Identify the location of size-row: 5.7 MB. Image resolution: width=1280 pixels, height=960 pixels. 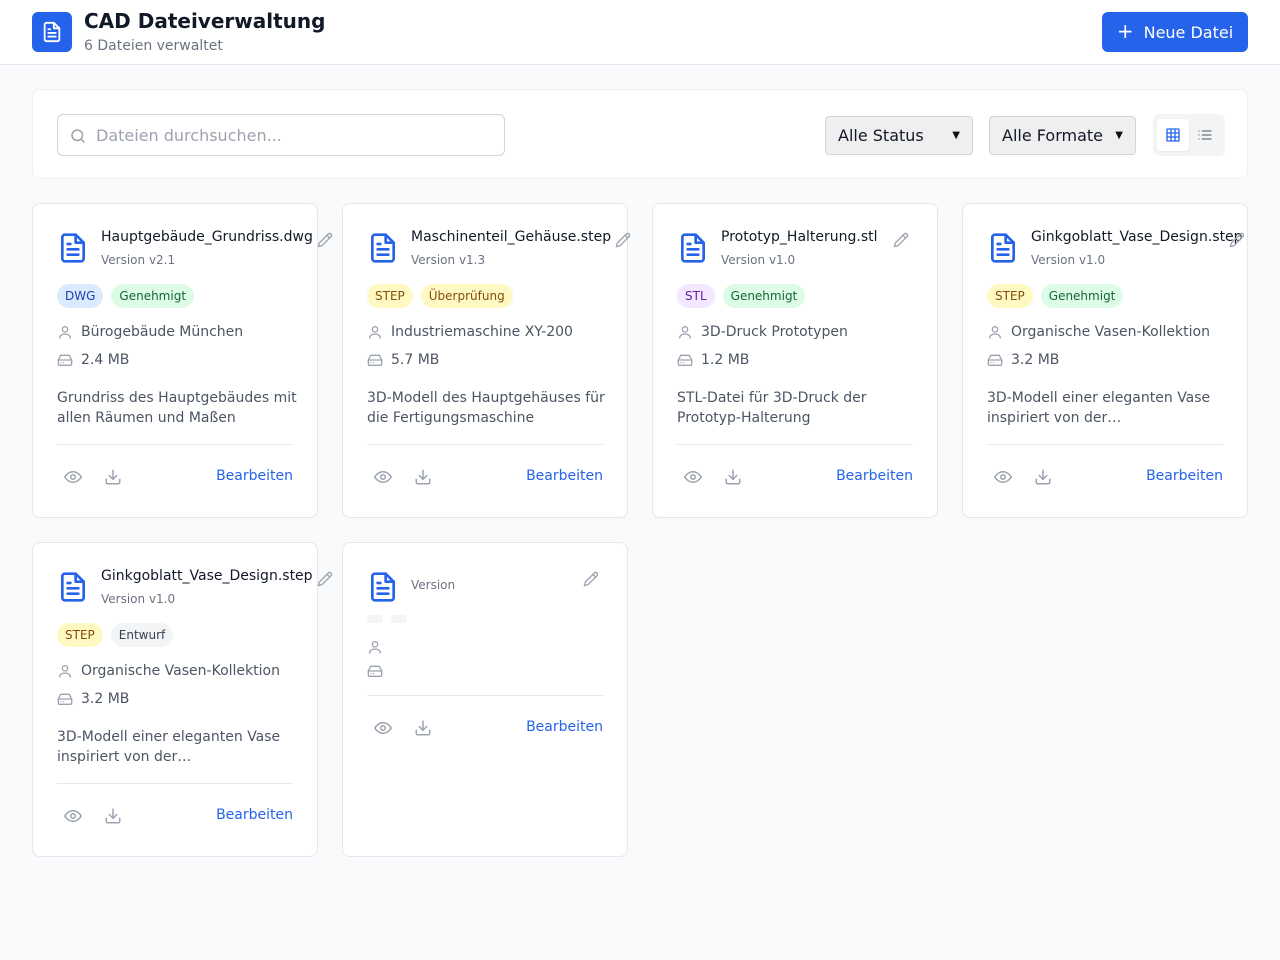
(403, 360).